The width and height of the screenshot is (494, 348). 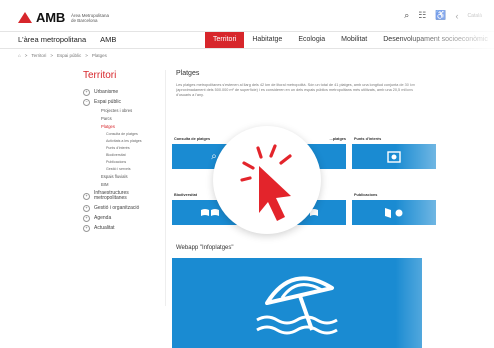 What do you see at coordinates (267, 40) in the screenshot?
I see `nav-habitatge: Habitatge` at bounding box center [267, 40].